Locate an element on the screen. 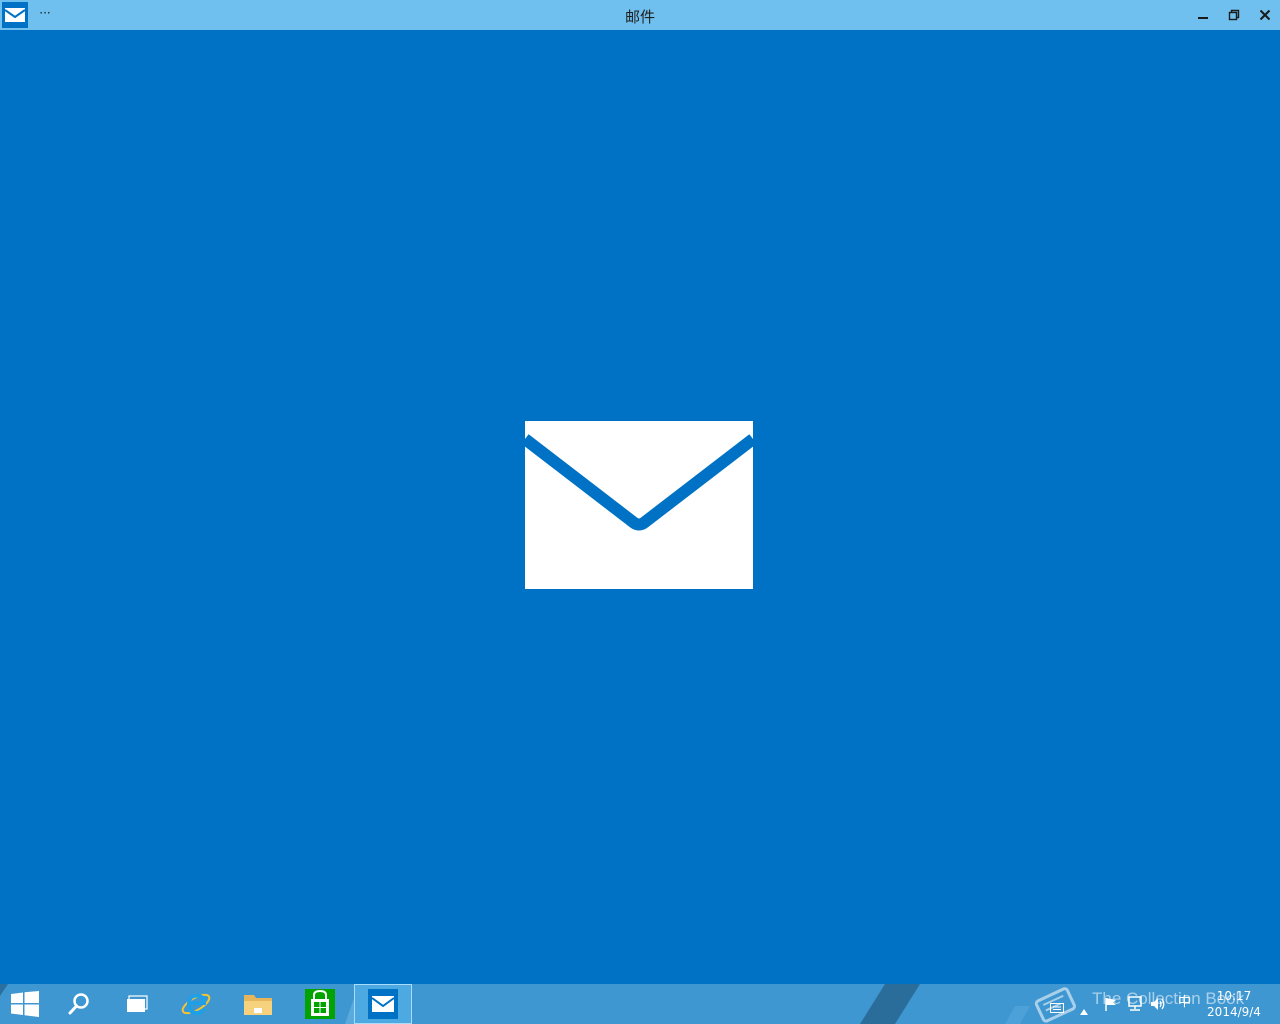 This screenshot has width=1280, height=1024. internet-explorer-icon is located at coordinates (196, 1004).